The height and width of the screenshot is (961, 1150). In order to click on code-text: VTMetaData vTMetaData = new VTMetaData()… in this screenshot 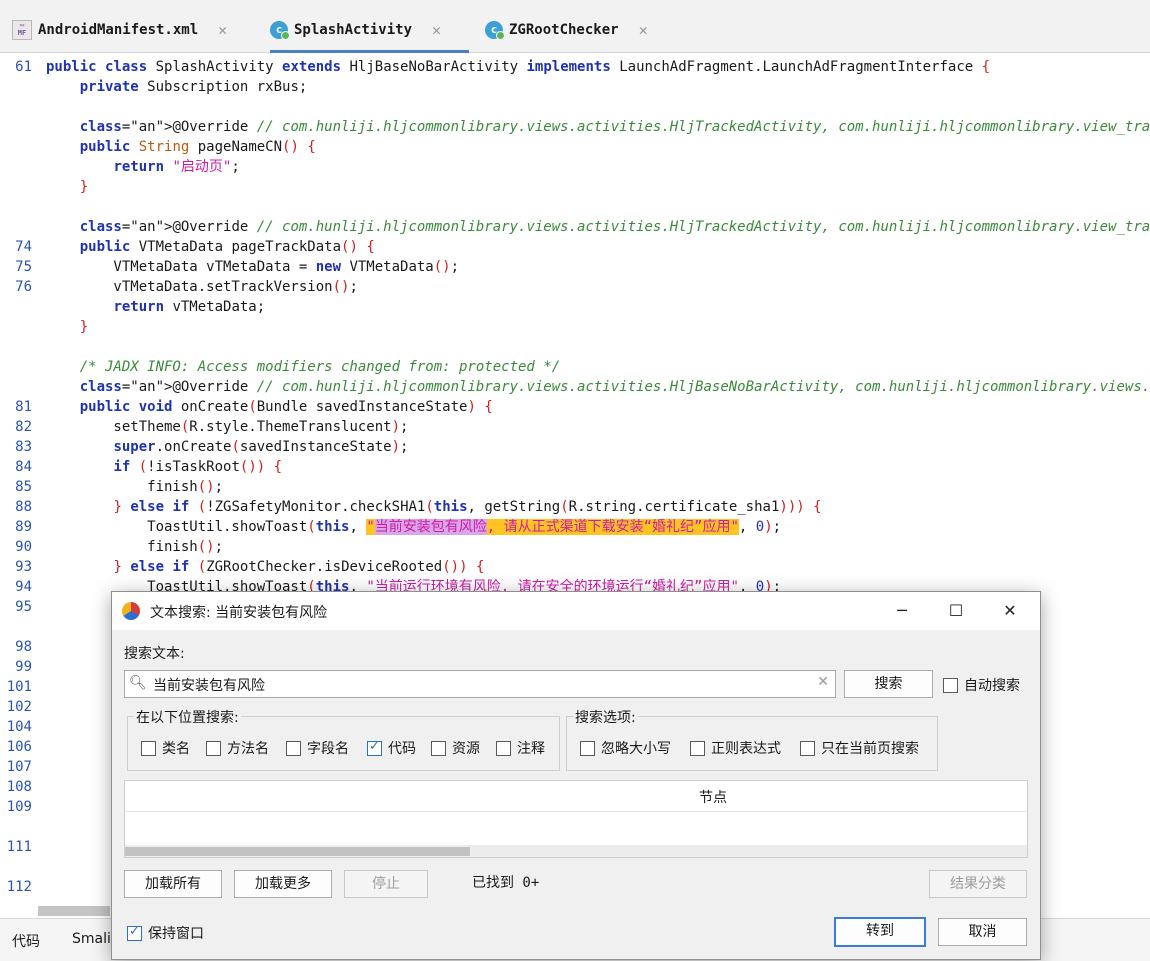, I will do `click(253, 267)`.